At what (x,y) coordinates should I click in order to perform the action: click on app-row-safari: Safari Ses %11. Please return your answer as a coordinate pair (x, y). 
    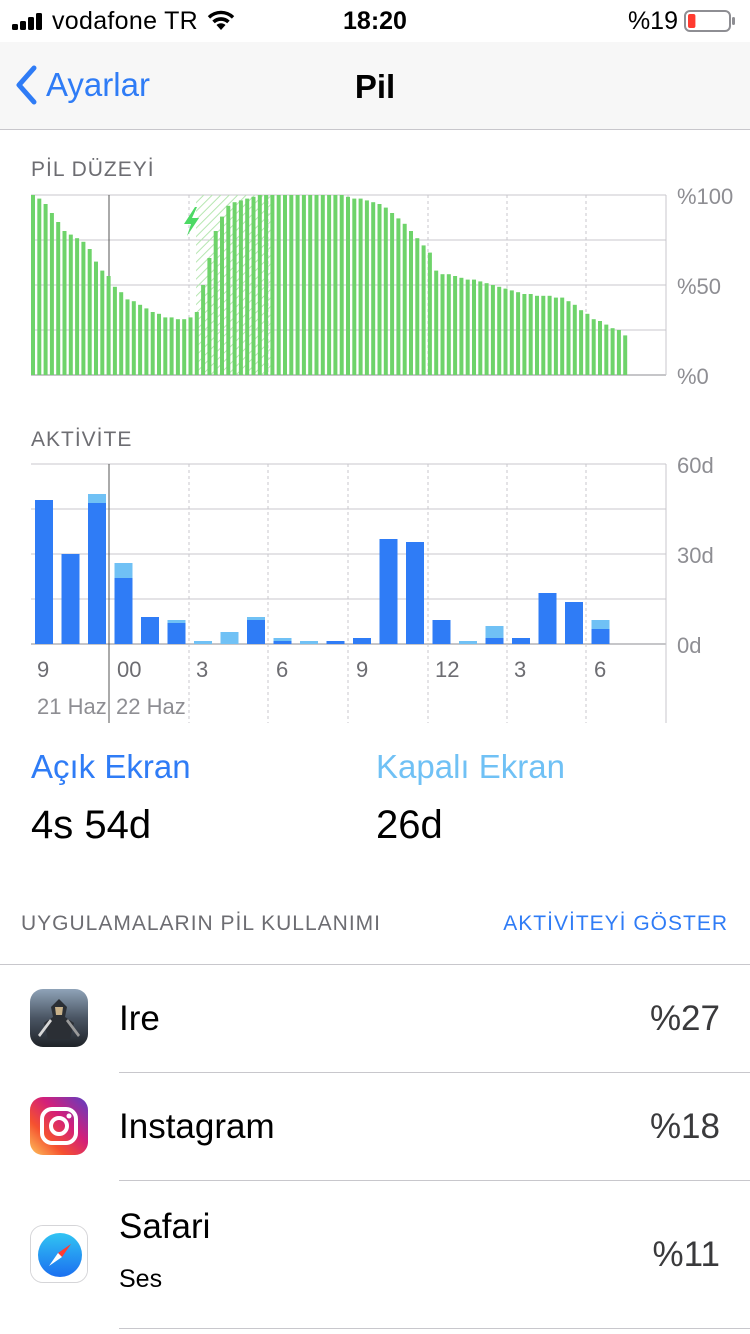
    Looking at the image, I should click on (375, 1256).